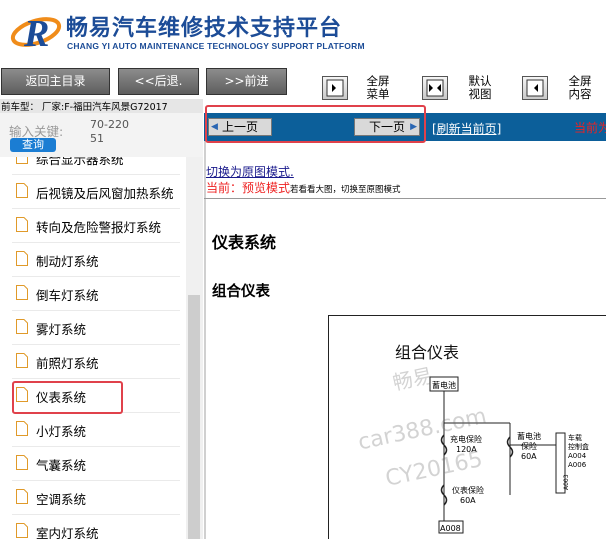 This screenshot has height=539, width=606. What do you see at coordinates (248, 188) in the screenshot?
I see `current-mode-label: 当前：预览模式` at bounding box center [248, 188].